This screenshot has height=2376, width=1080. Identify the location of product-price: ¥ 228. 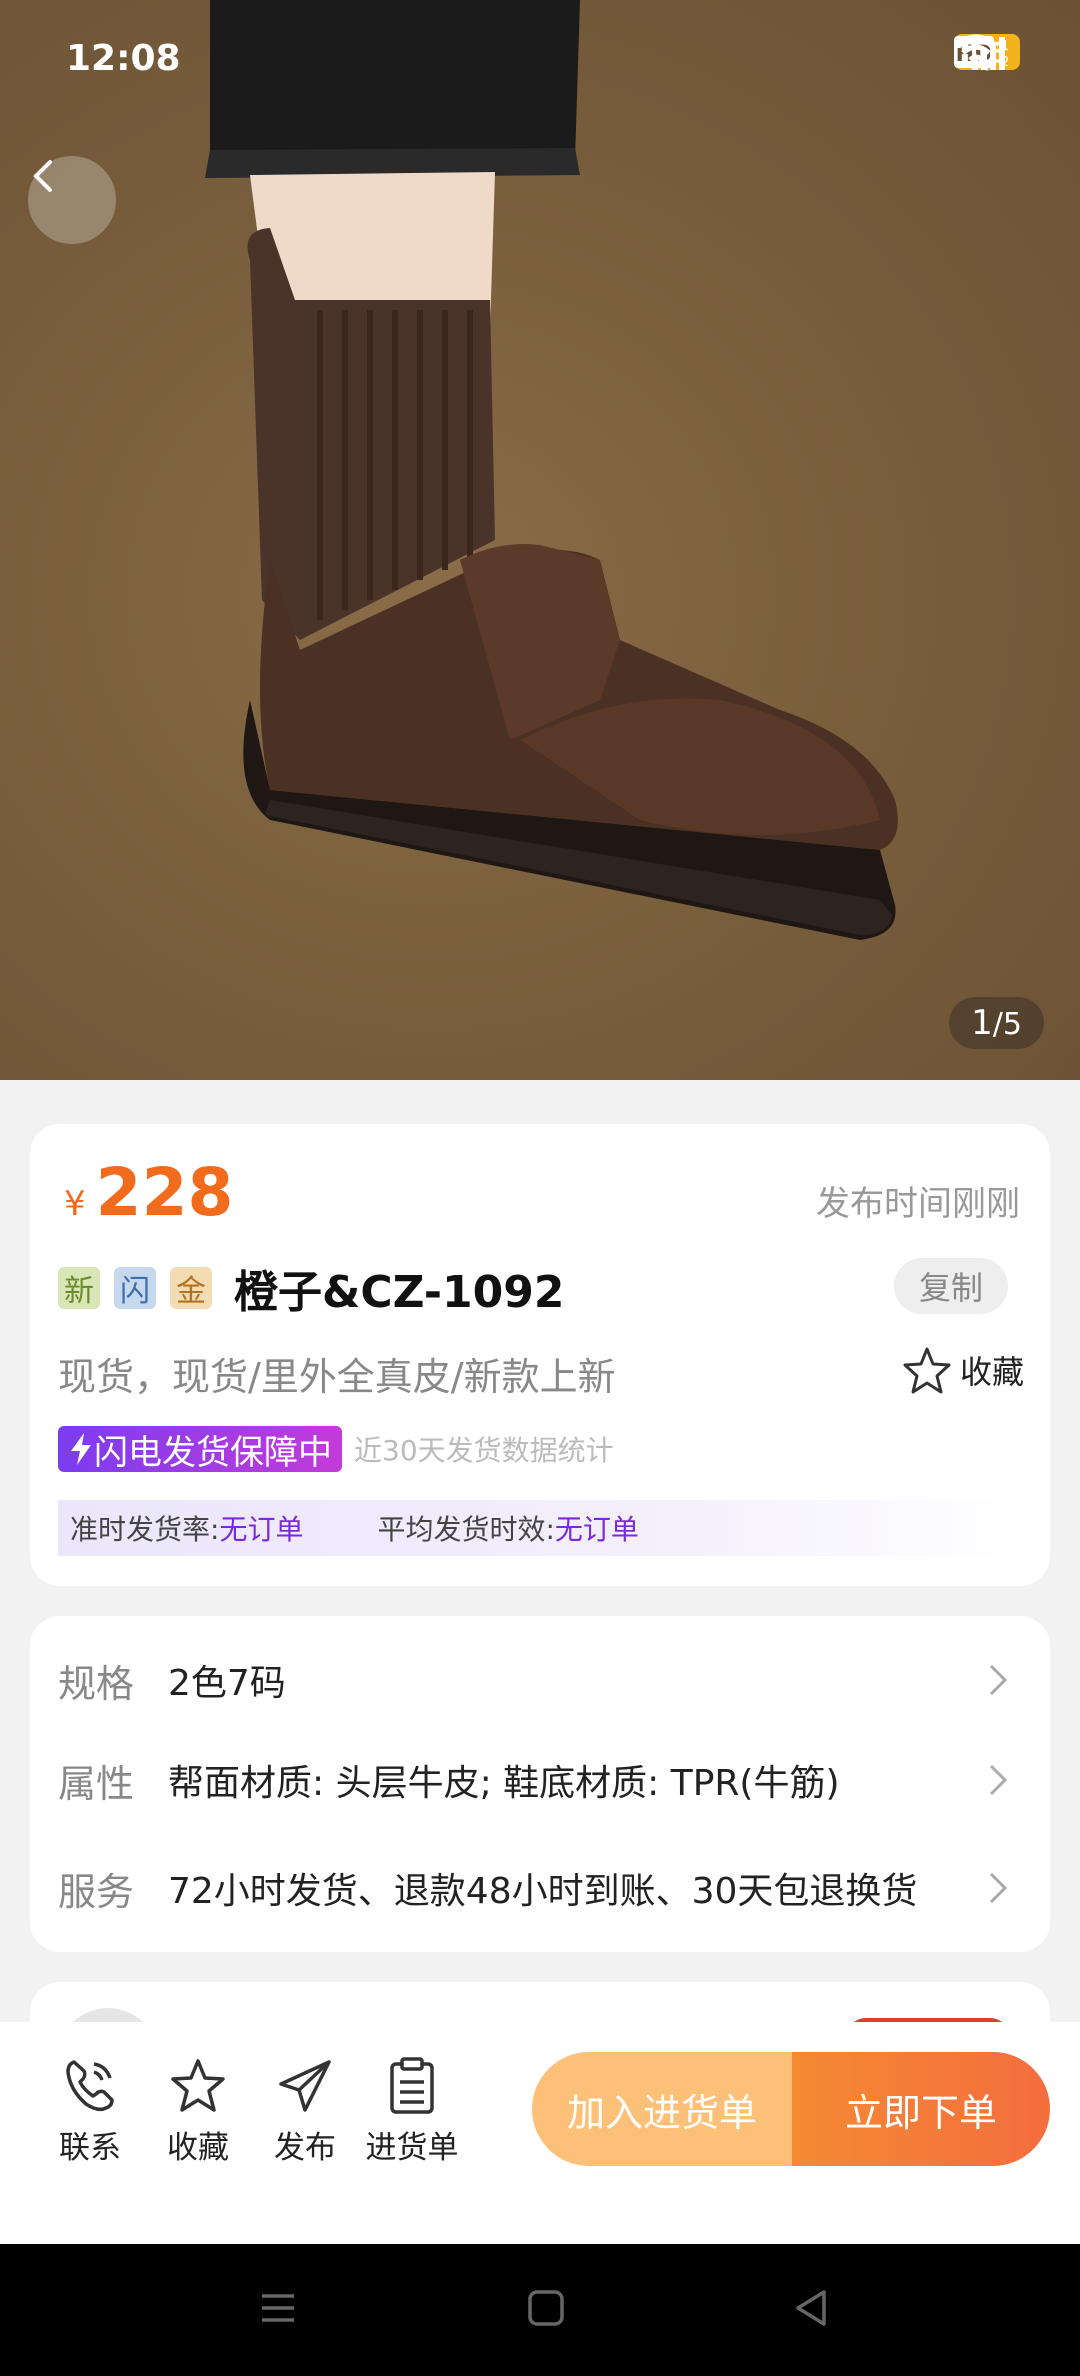
(148, 1192).